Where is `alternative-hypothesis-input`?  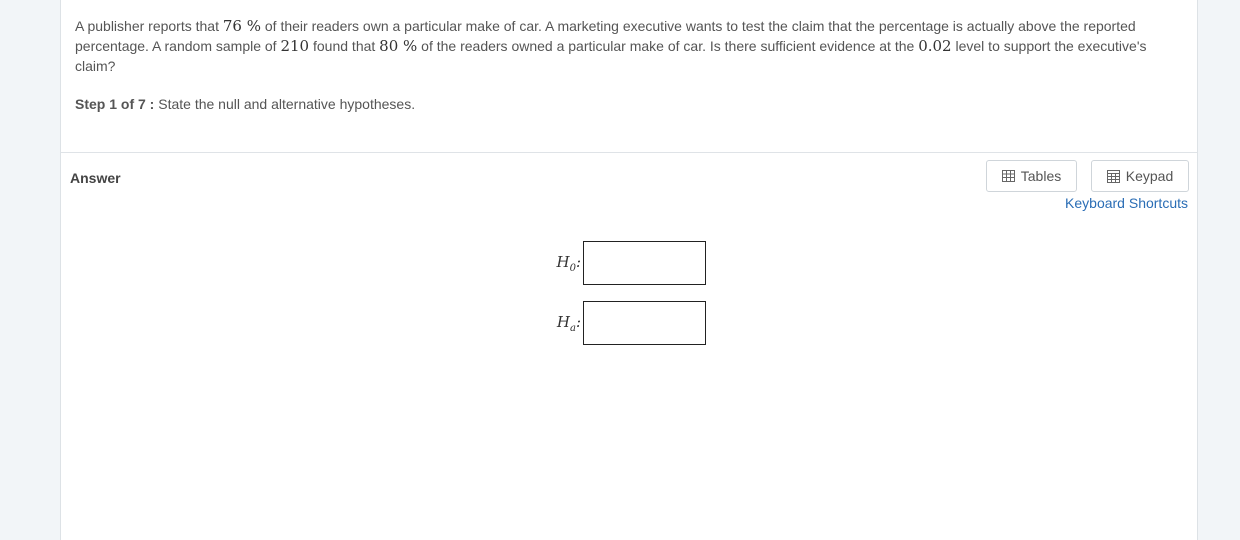
alternative-hypothesis-input is located at coordinates (644, 323).